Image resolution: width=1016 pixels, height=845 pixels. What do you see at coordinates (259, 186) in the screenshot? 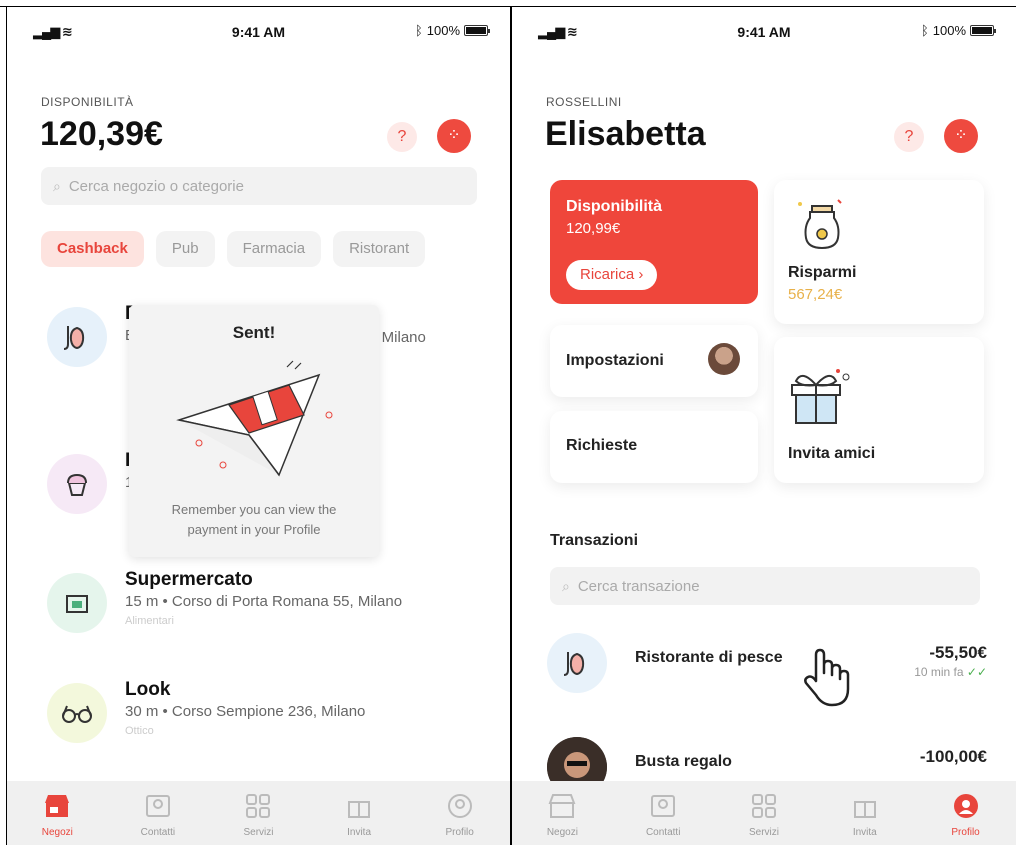
I see `shop-search-input: ⌕ Cerca negozio o categorie` at bounding box center [259, 186].